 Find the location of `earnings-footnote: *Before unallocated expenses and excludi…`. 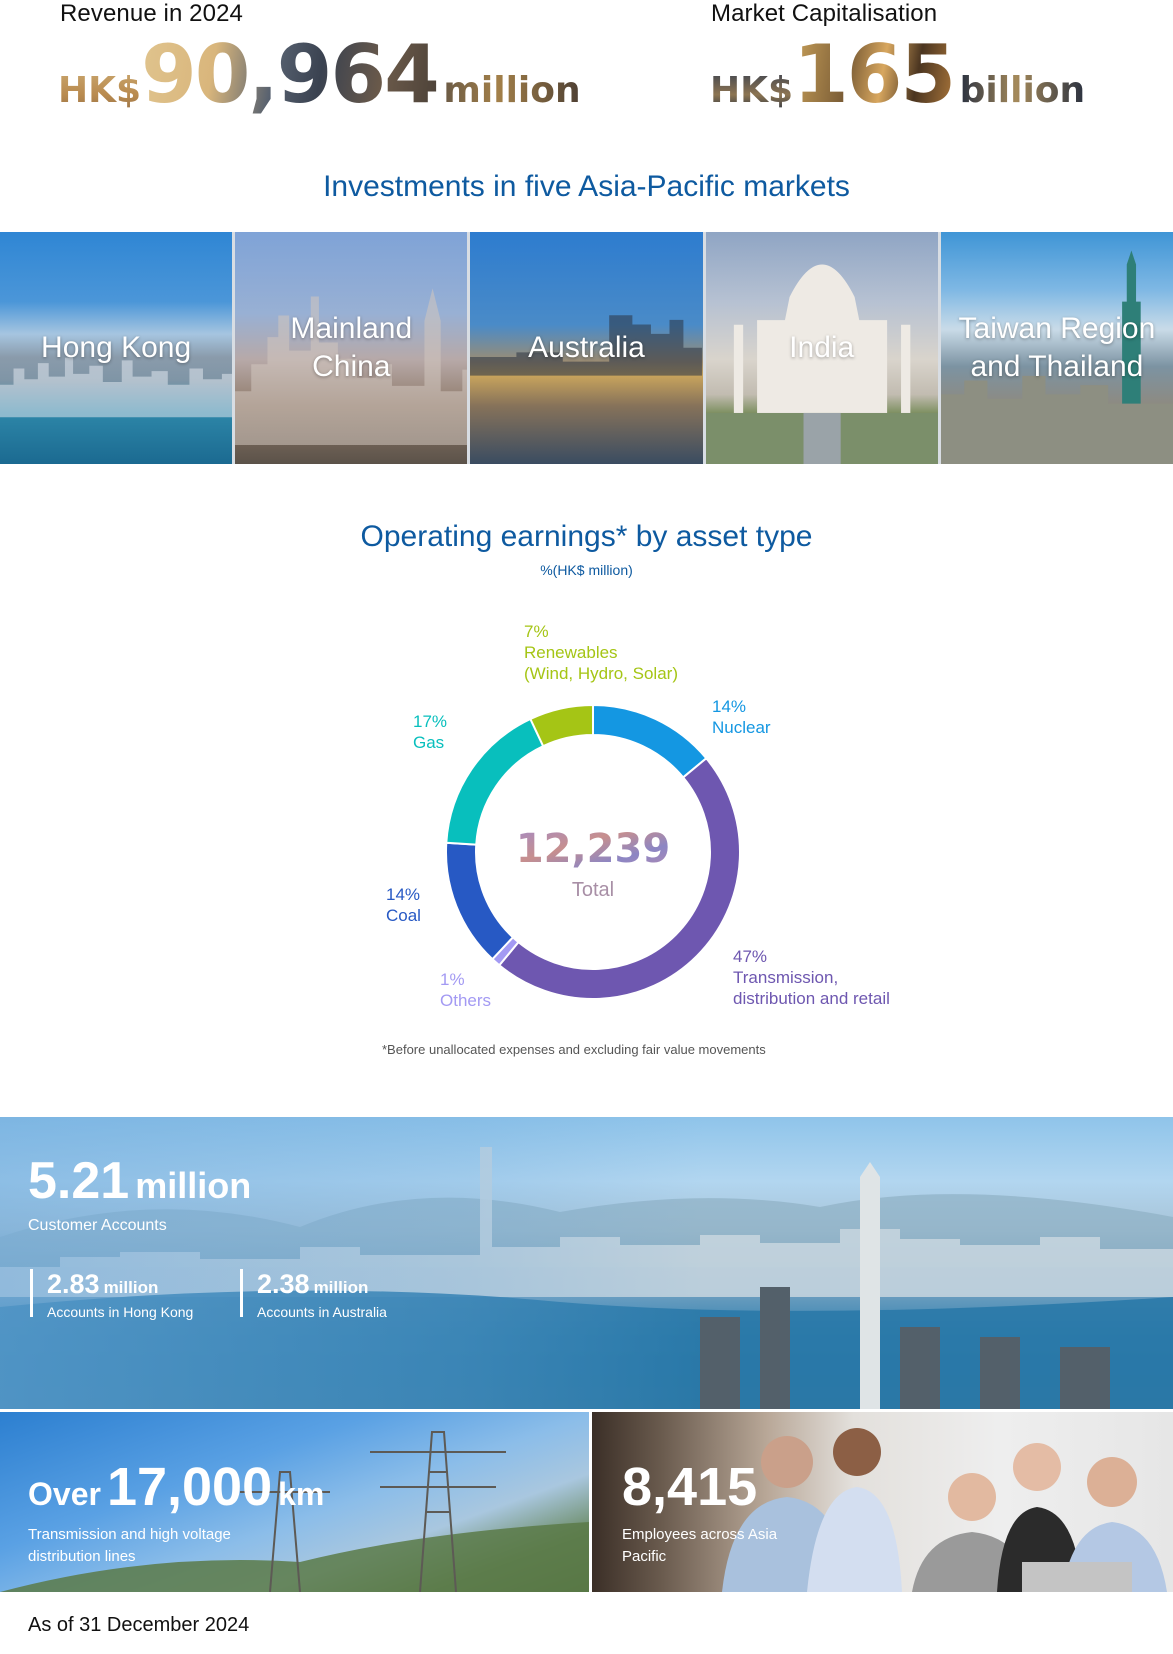

earnings-footnote: *Before unallocated expenses and excludi… is located at coordinates (574, 1049).